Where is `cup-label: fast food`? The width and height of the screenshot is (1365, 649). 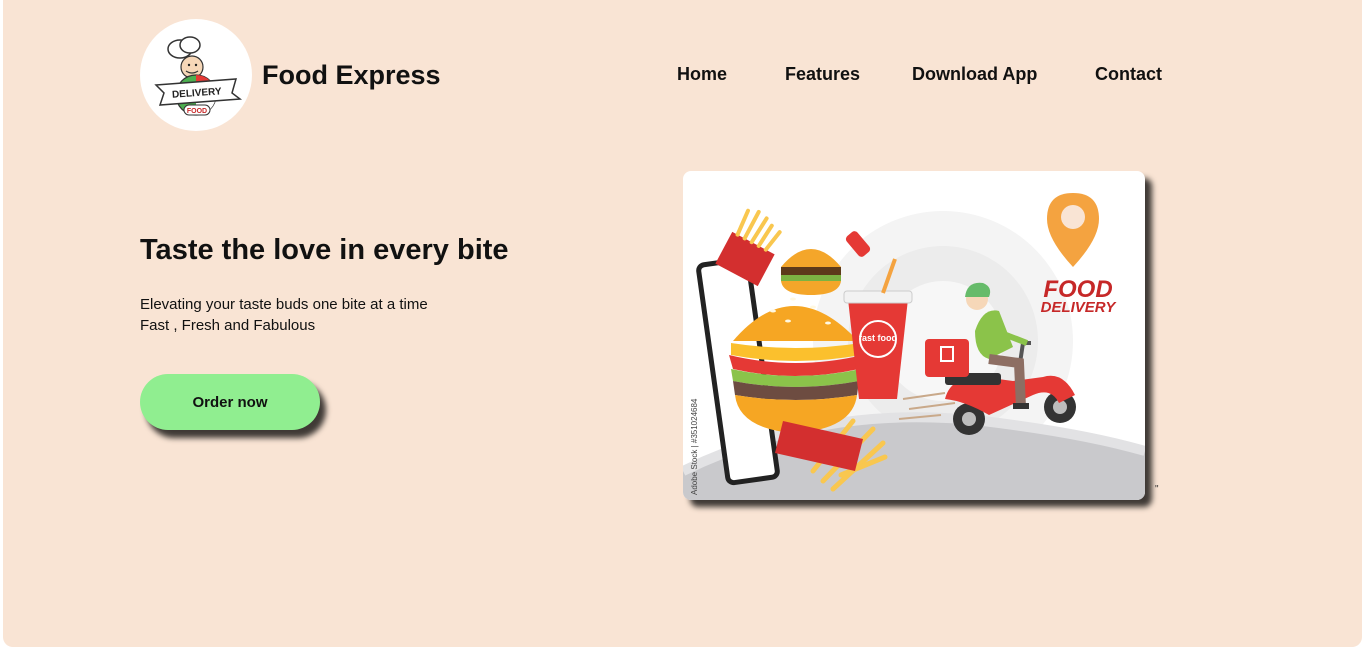
cup-label: fast food is located at coordinates (878, 338).